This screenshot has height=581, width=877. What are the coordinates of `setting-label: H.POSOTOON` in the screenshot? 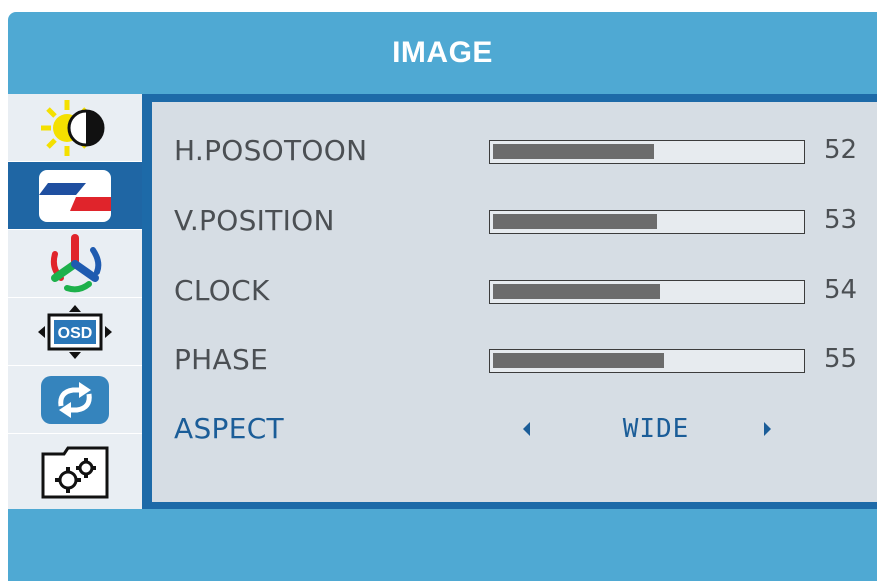 It's located at (271, 150).